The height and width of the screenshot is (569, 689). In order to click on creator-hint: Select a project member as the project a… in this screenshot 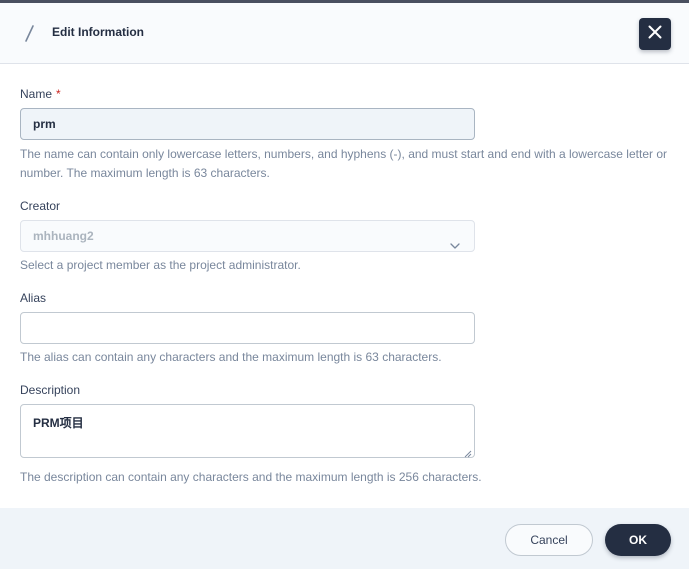, I will do `click(160, 265)`.